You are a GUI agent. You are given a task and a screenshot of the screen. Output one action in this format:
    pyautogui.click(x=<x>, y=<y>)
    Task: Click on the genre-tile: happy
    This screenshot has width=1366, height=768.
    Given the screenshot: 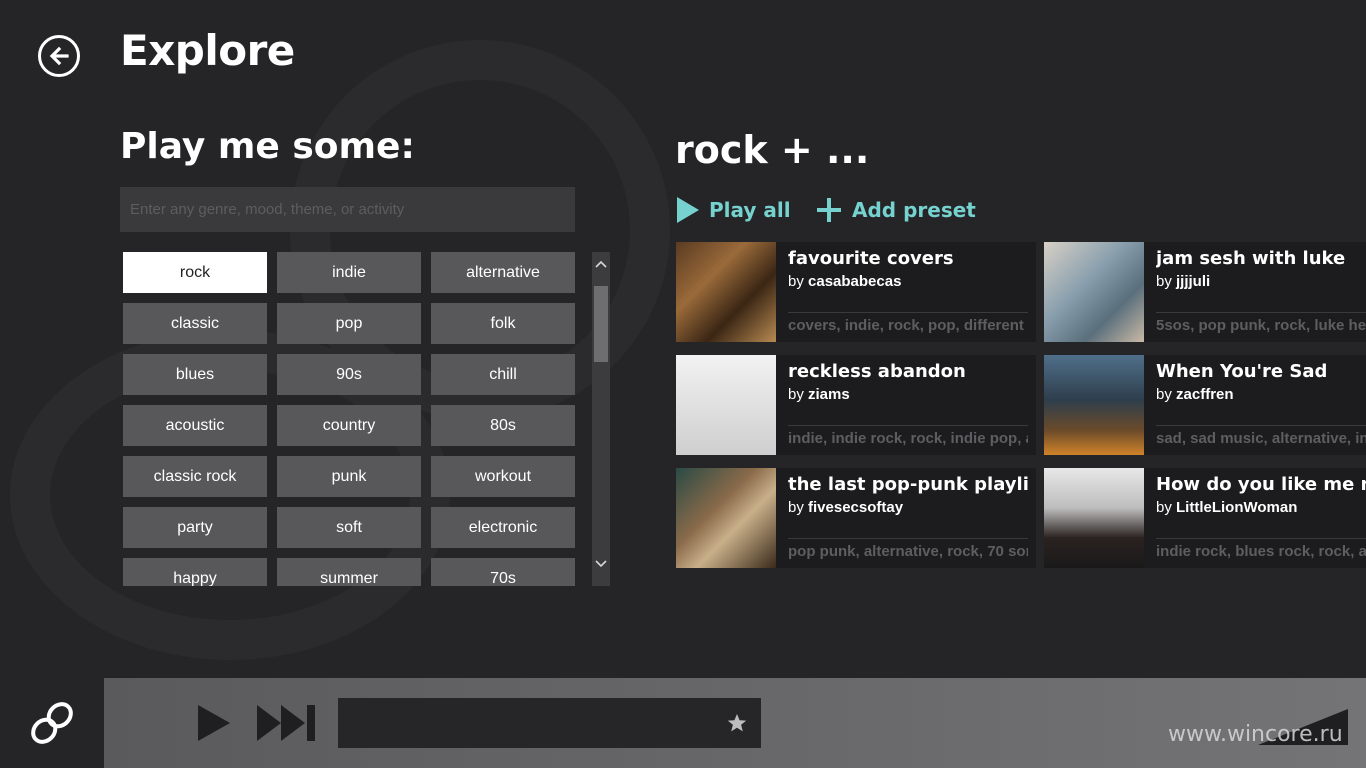 What is the action you would take?
    pyautogui.click(x=195, y=572)
    